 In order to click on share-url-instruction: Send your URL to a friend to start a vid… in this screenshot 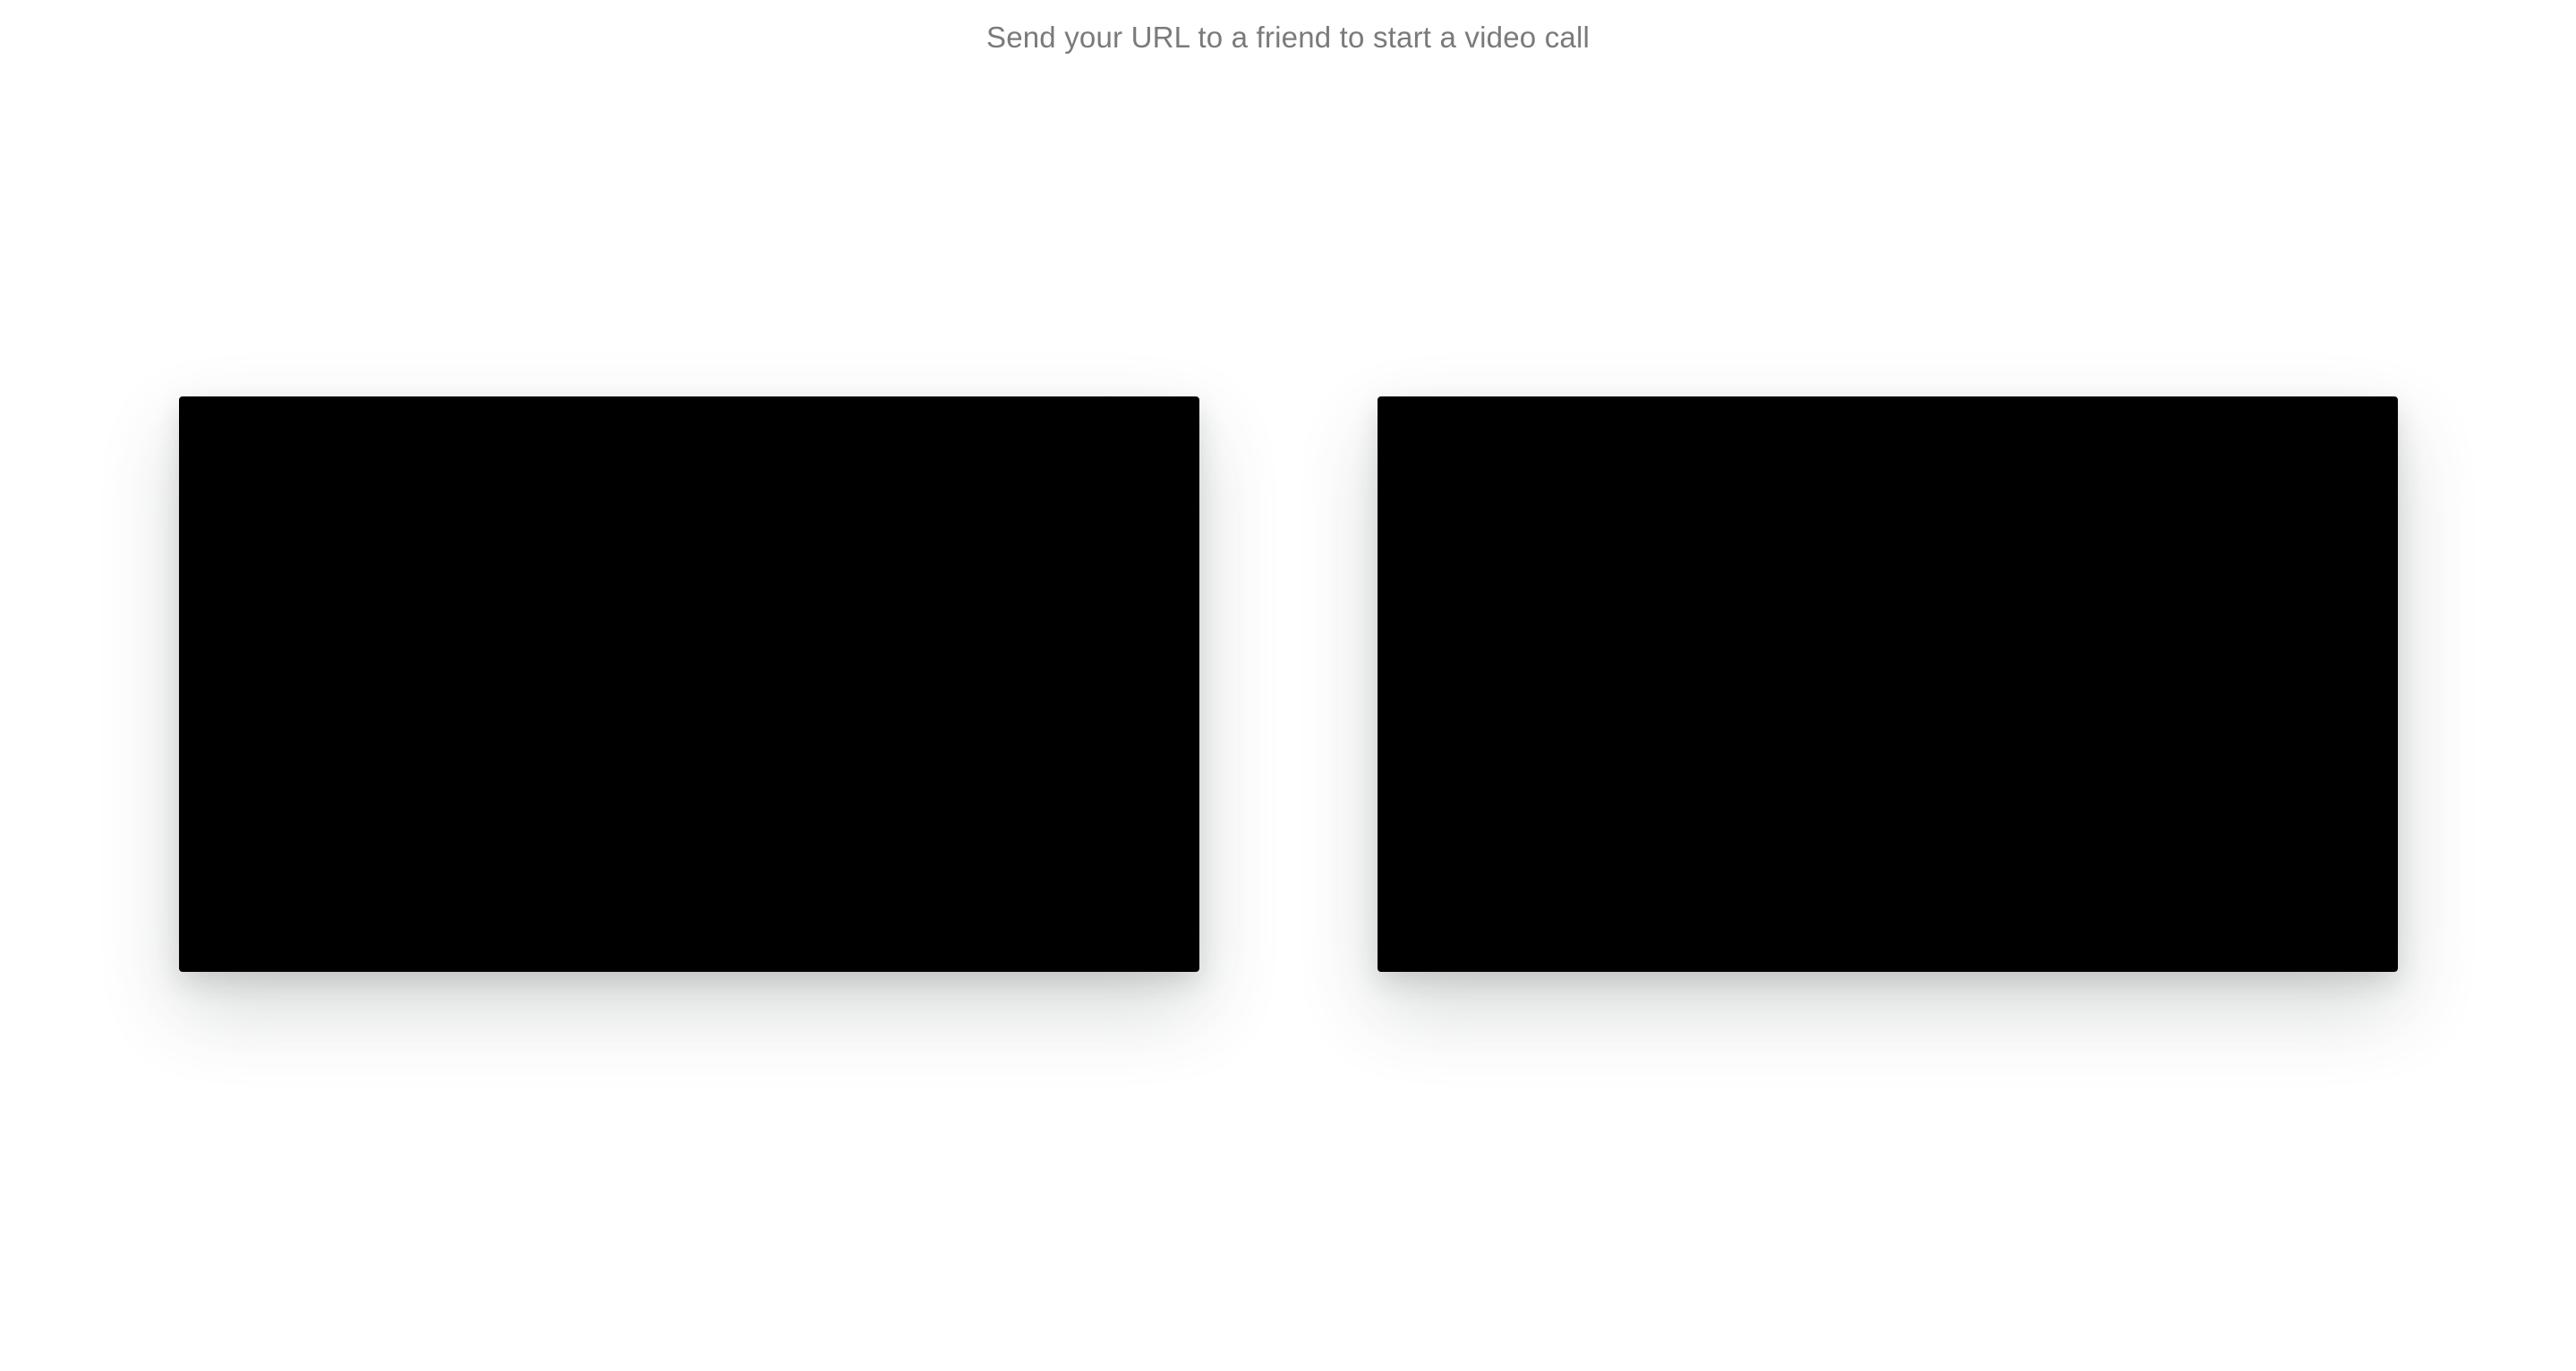, I will do `click(1288, 37)`.